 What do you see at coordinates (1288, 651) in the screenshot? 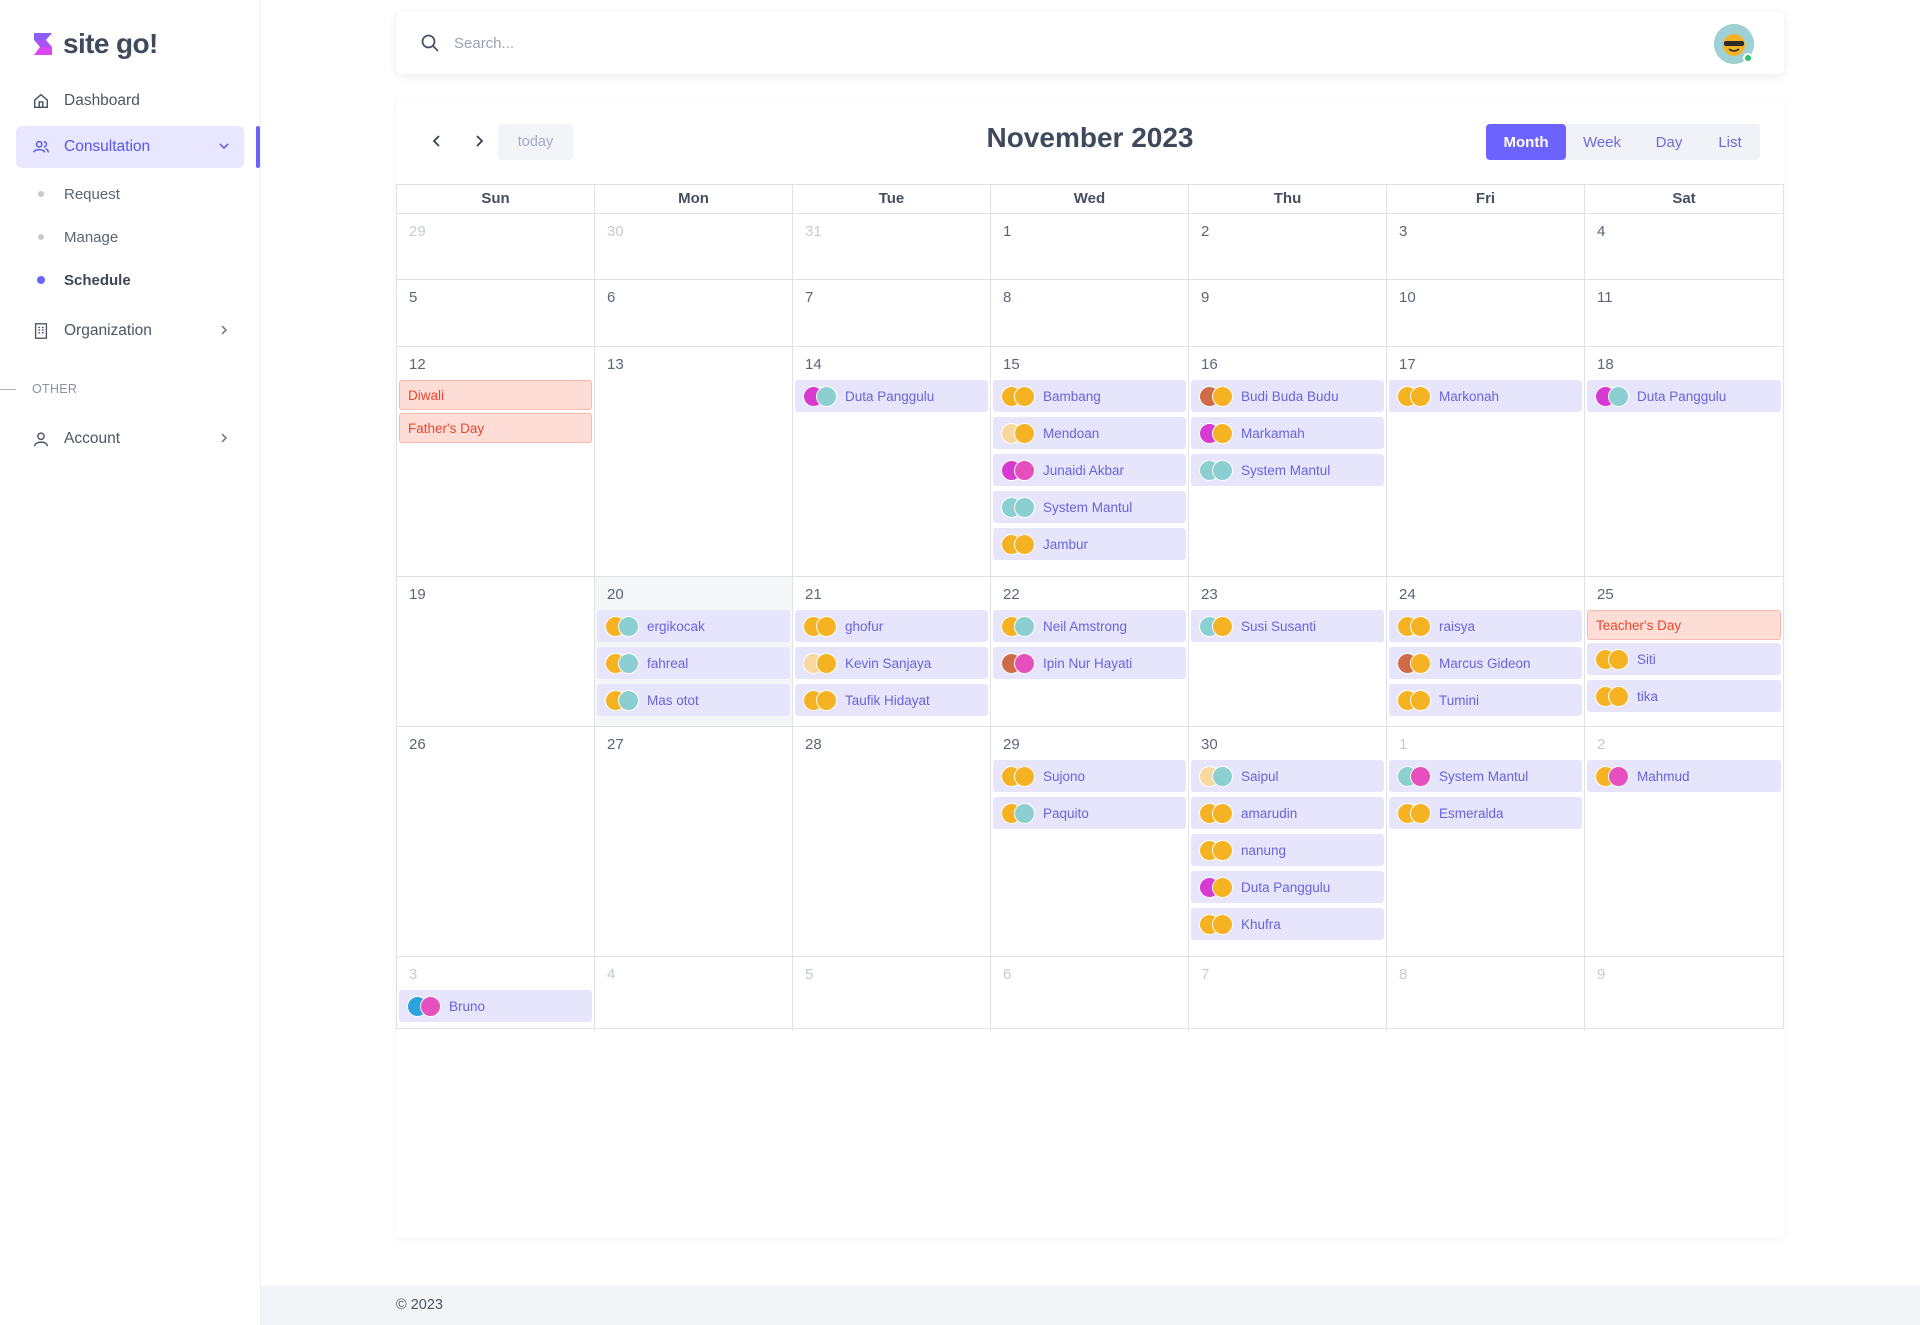
I see `day-cell: 23 Susi Susanti` at bounding box center [1288, 651].